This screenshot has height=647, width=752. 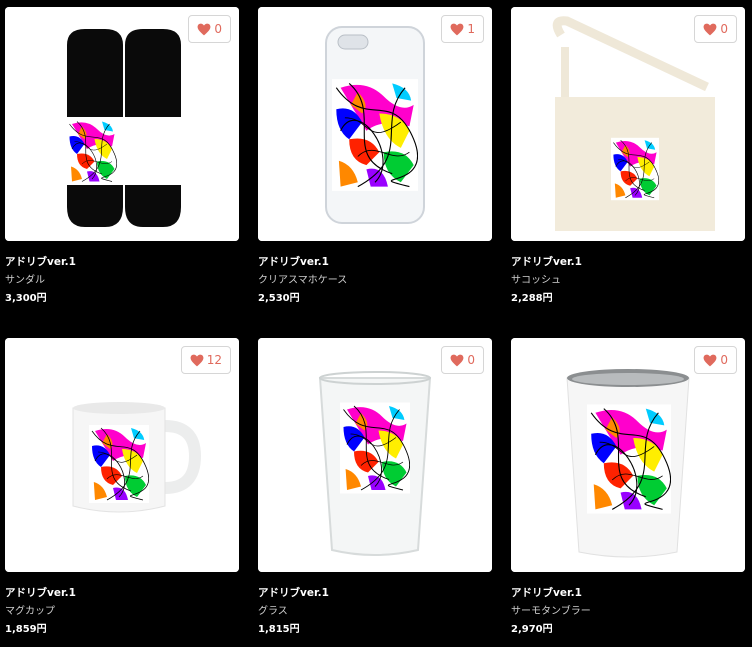 What do you see at coordinates (26, 629) in the screenshot?
I see `product-price: 1,859円` at bounding box center [26, 629].